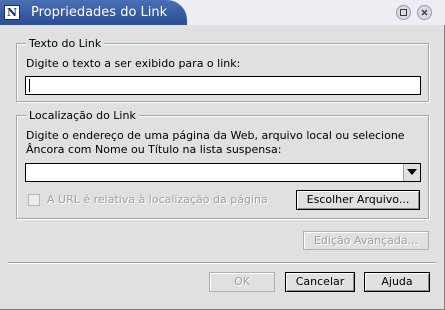 This screenshot has width=445, height=310. What do you see at coordinates (222, 12) in the screenshot?
I see `title-bar: N Propriedades do Link` at bounding box center [222, 12].